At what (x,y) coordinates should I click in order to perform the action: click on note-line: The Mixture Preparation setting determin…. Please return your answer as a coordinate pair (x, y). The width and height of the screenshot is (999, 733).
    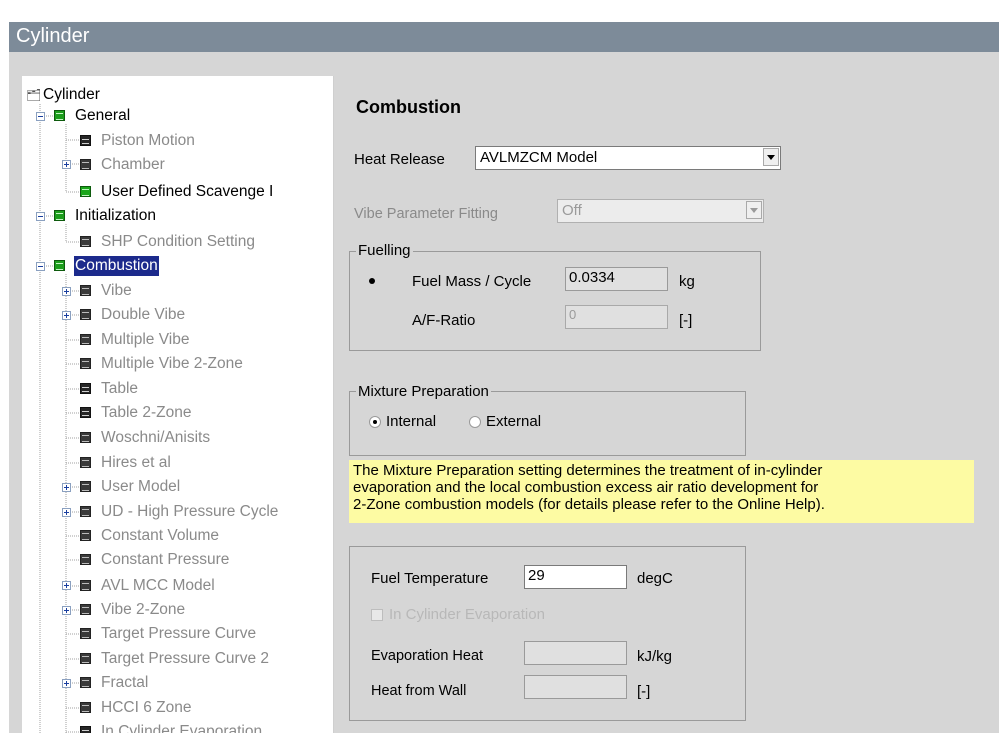
    Looking at the image, I should click on (588, 470).